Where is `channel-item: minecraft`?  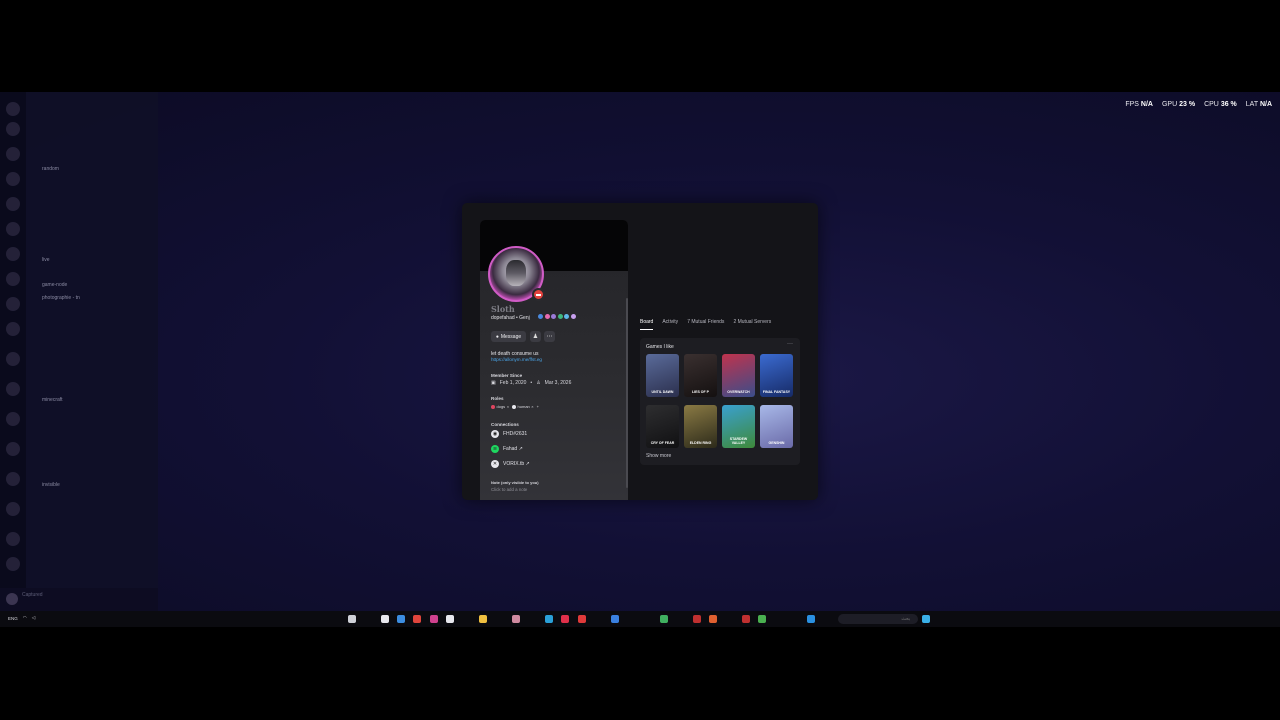
channel-item: minecraft is located at coordinates (52, 400).